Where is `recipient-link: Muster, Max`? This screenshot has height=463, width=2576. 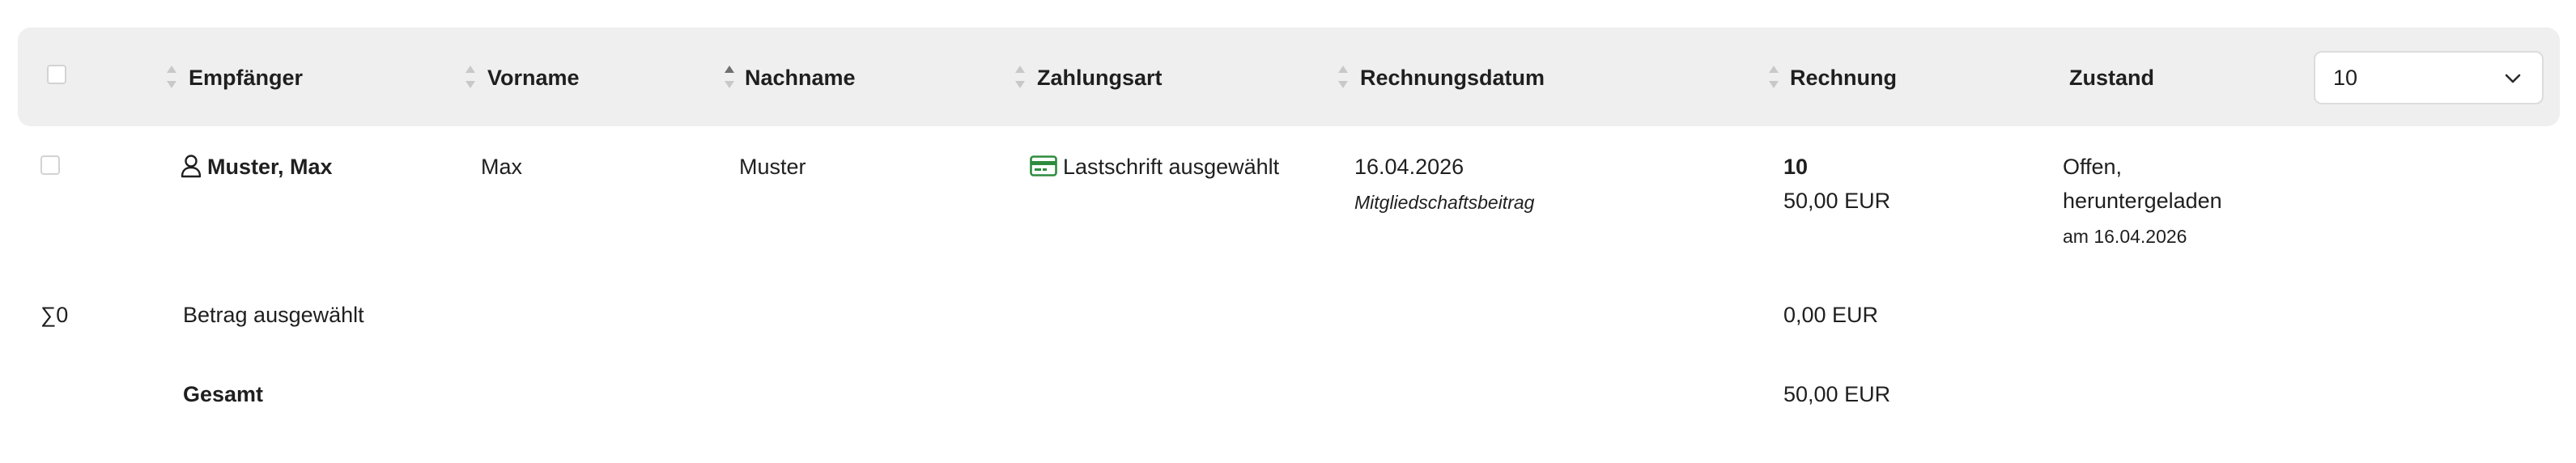
recipient-link: Muster, Max is located at coordinates (270, 167).